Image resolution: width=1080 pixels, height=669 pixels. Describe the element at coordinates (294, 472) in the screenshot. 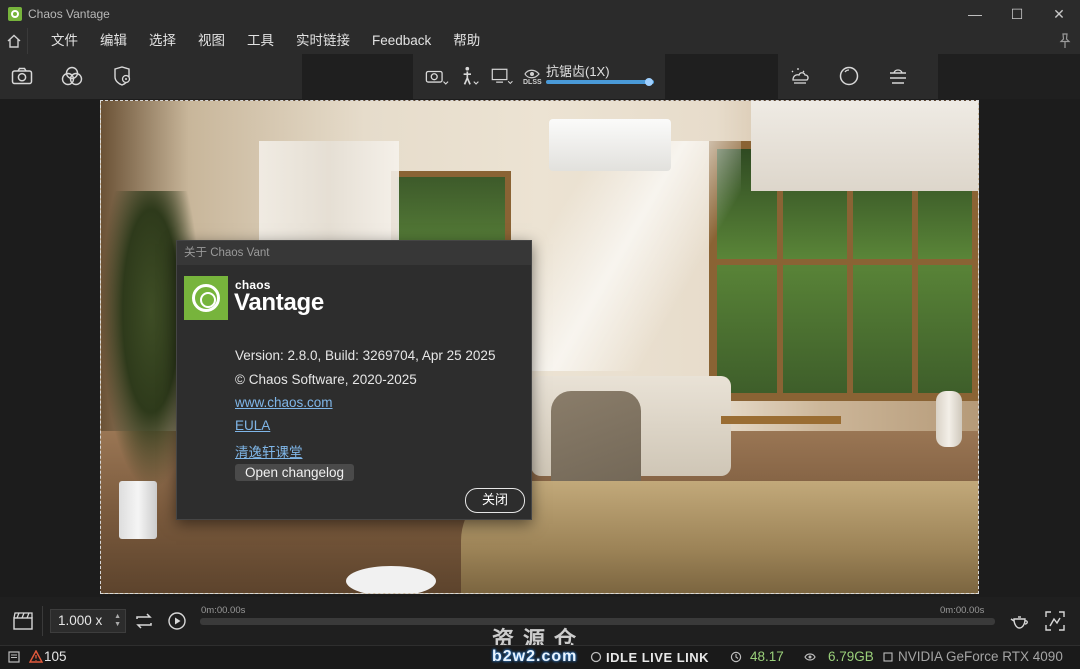

I see `open-changelog-button: Open changelog` at that location.